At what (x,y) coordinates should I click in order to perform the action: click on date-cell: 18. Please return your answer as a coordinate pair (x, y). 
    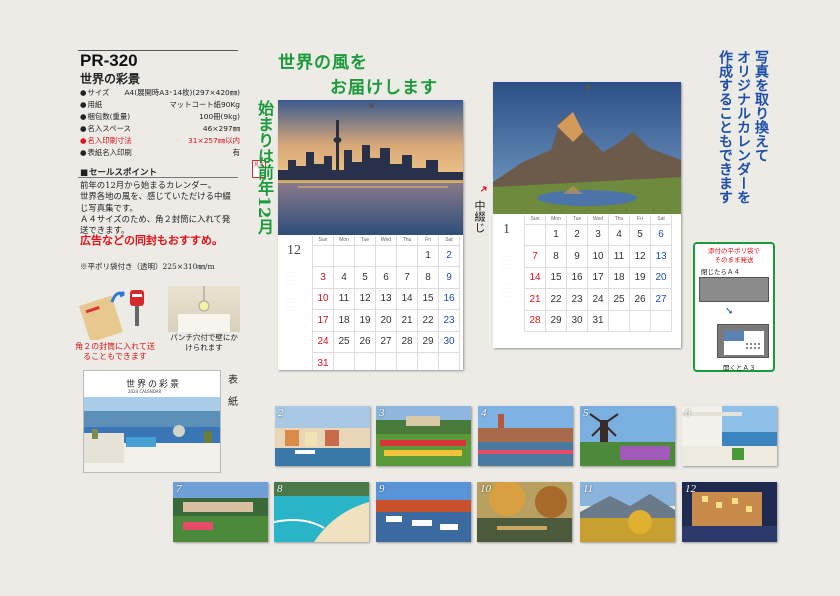
    Looking at the image, I should click on (619, 277).